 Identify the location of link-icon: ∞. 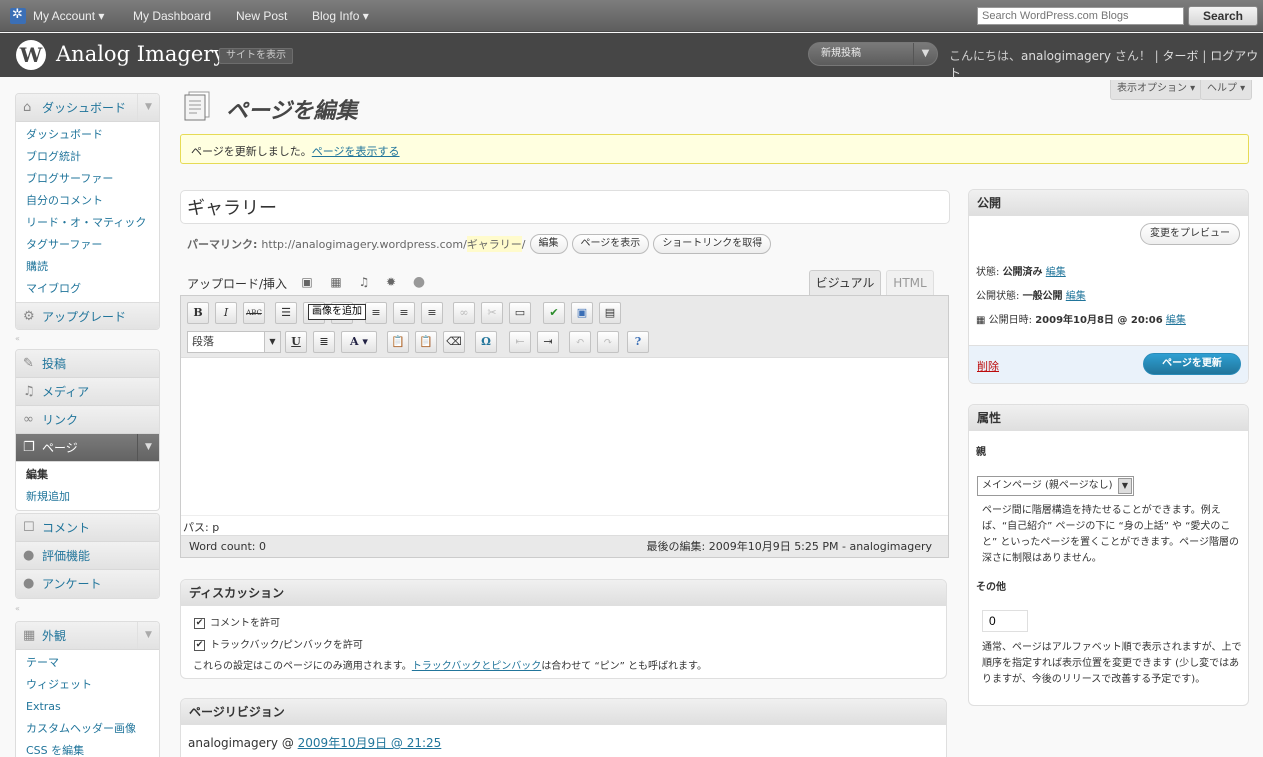
(464, 313).